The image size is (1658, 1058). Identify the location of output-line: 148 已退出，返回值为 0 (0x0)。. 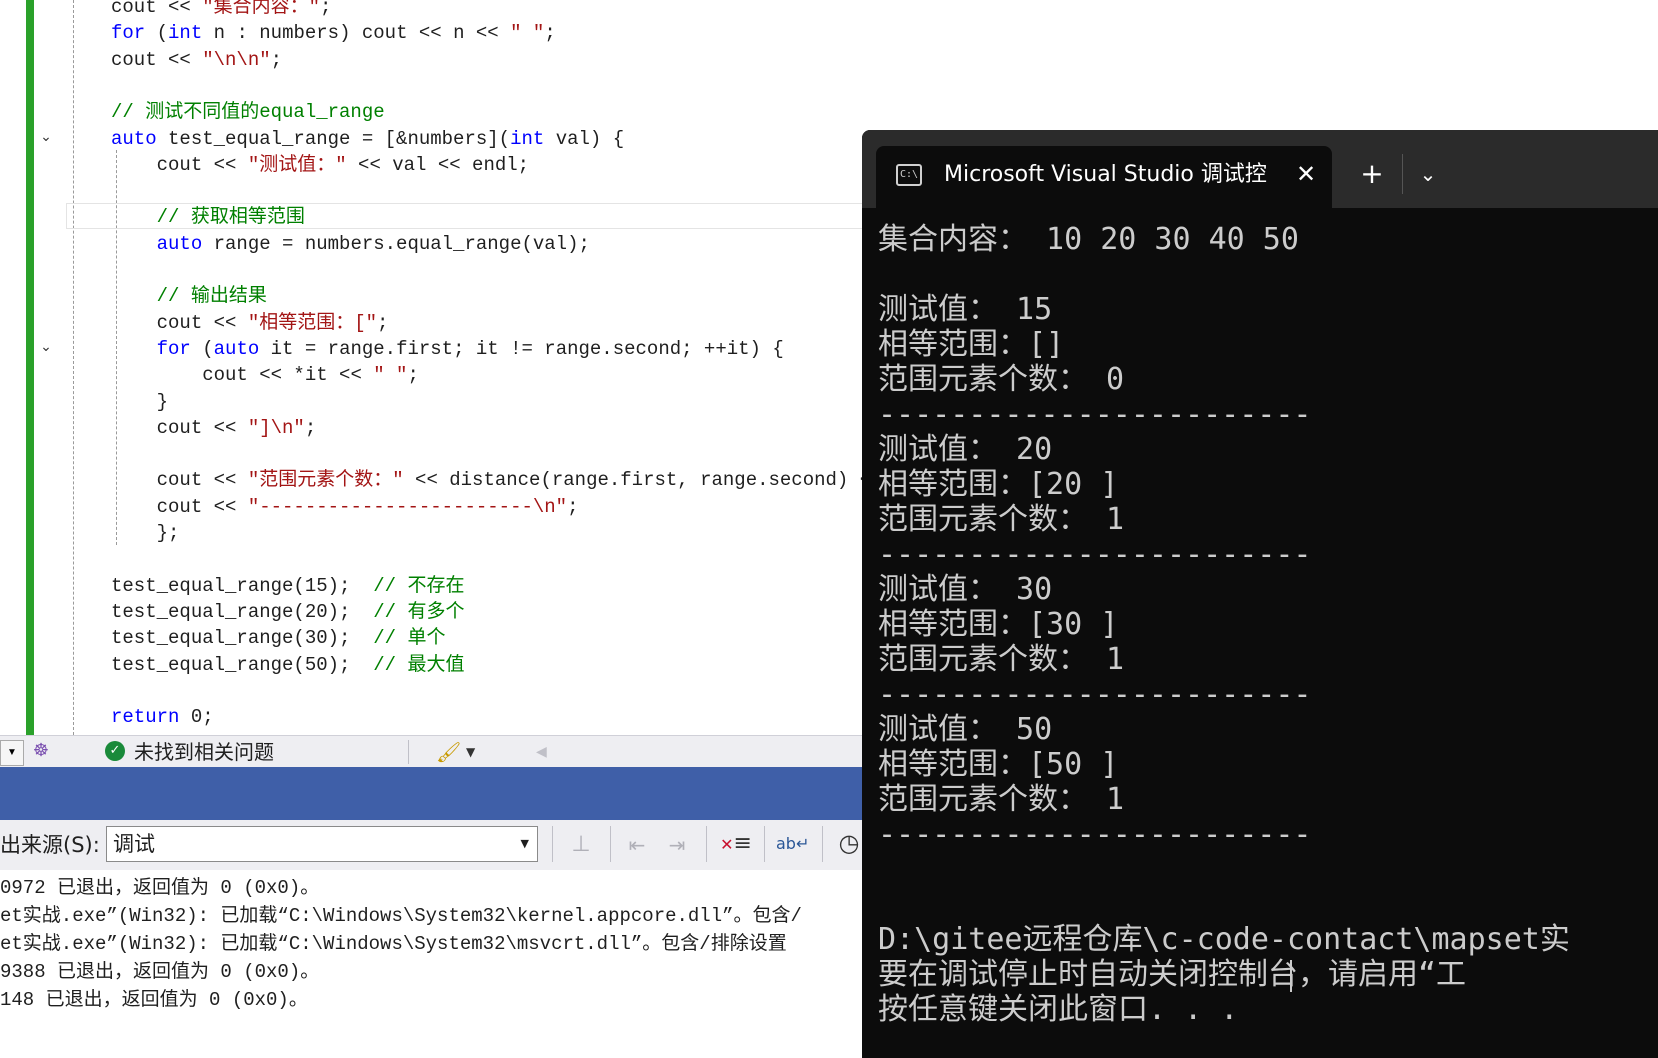
(154, 1000).